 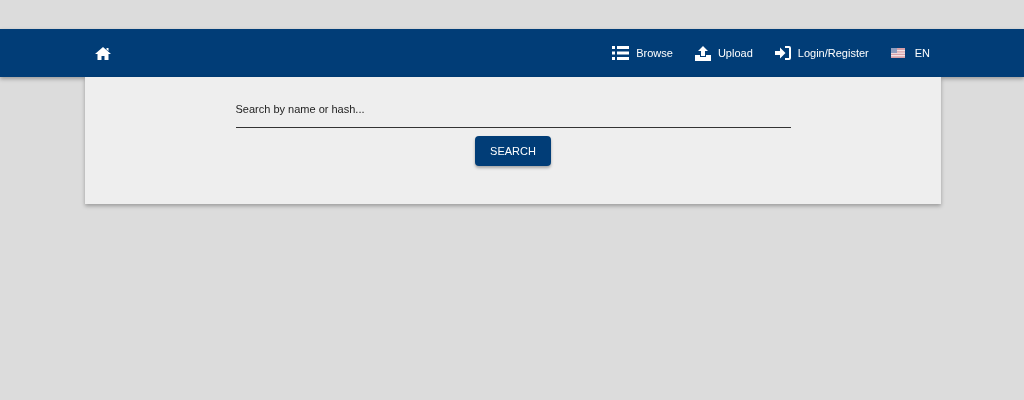 I want to click on upload-icon, so click(x=702, y=53).